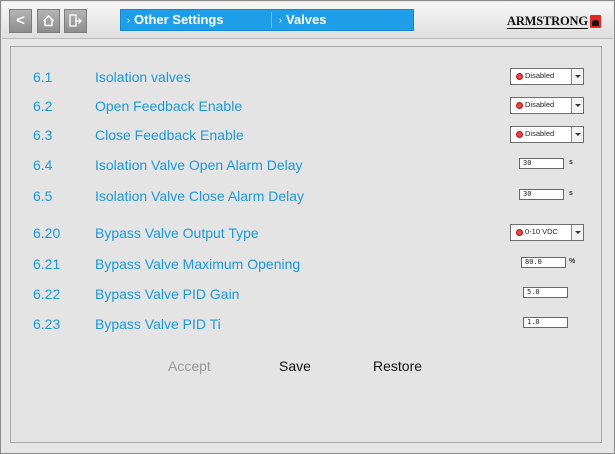 The width and height of the screenshot is (615, 454). Describe the element at coordinates (306, 325) in the screenshot. I see `setting-row-bypass-valve-pid-ti: 6.23 Bypass Valve PID Ti 1.0` at that location.